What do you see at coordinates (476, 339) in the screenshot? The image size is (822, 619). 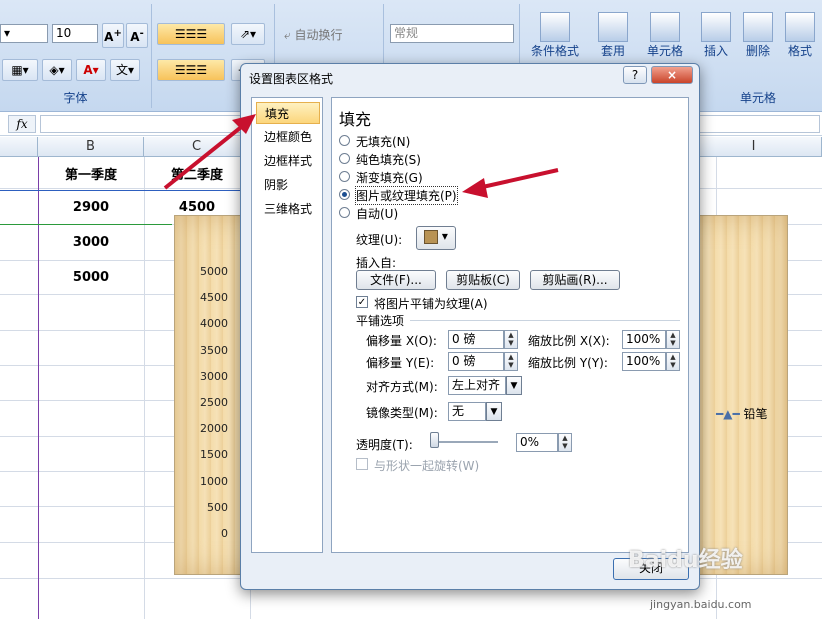 I see `offset-x-input: 0 磅` at bounding box center [476, 339].